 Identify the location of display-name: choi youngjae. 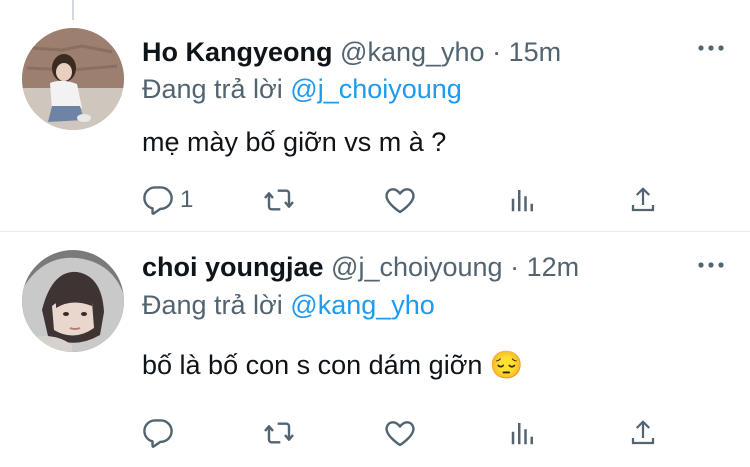
(233, 267).